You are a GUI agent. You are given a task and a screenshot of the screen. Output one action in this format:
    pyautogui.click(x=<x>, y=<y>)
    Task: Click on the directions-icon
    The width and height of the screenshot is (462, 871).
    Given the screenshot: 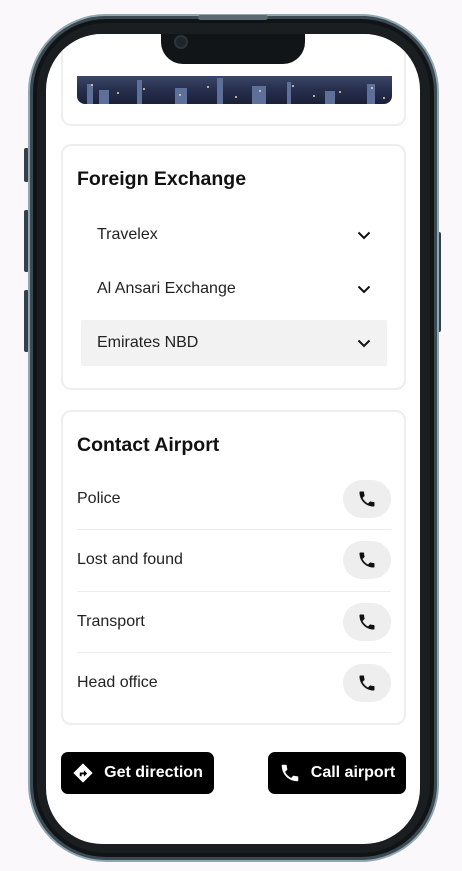 What is the action you would take?
    pyautogui.click(x=83, y=773)
    